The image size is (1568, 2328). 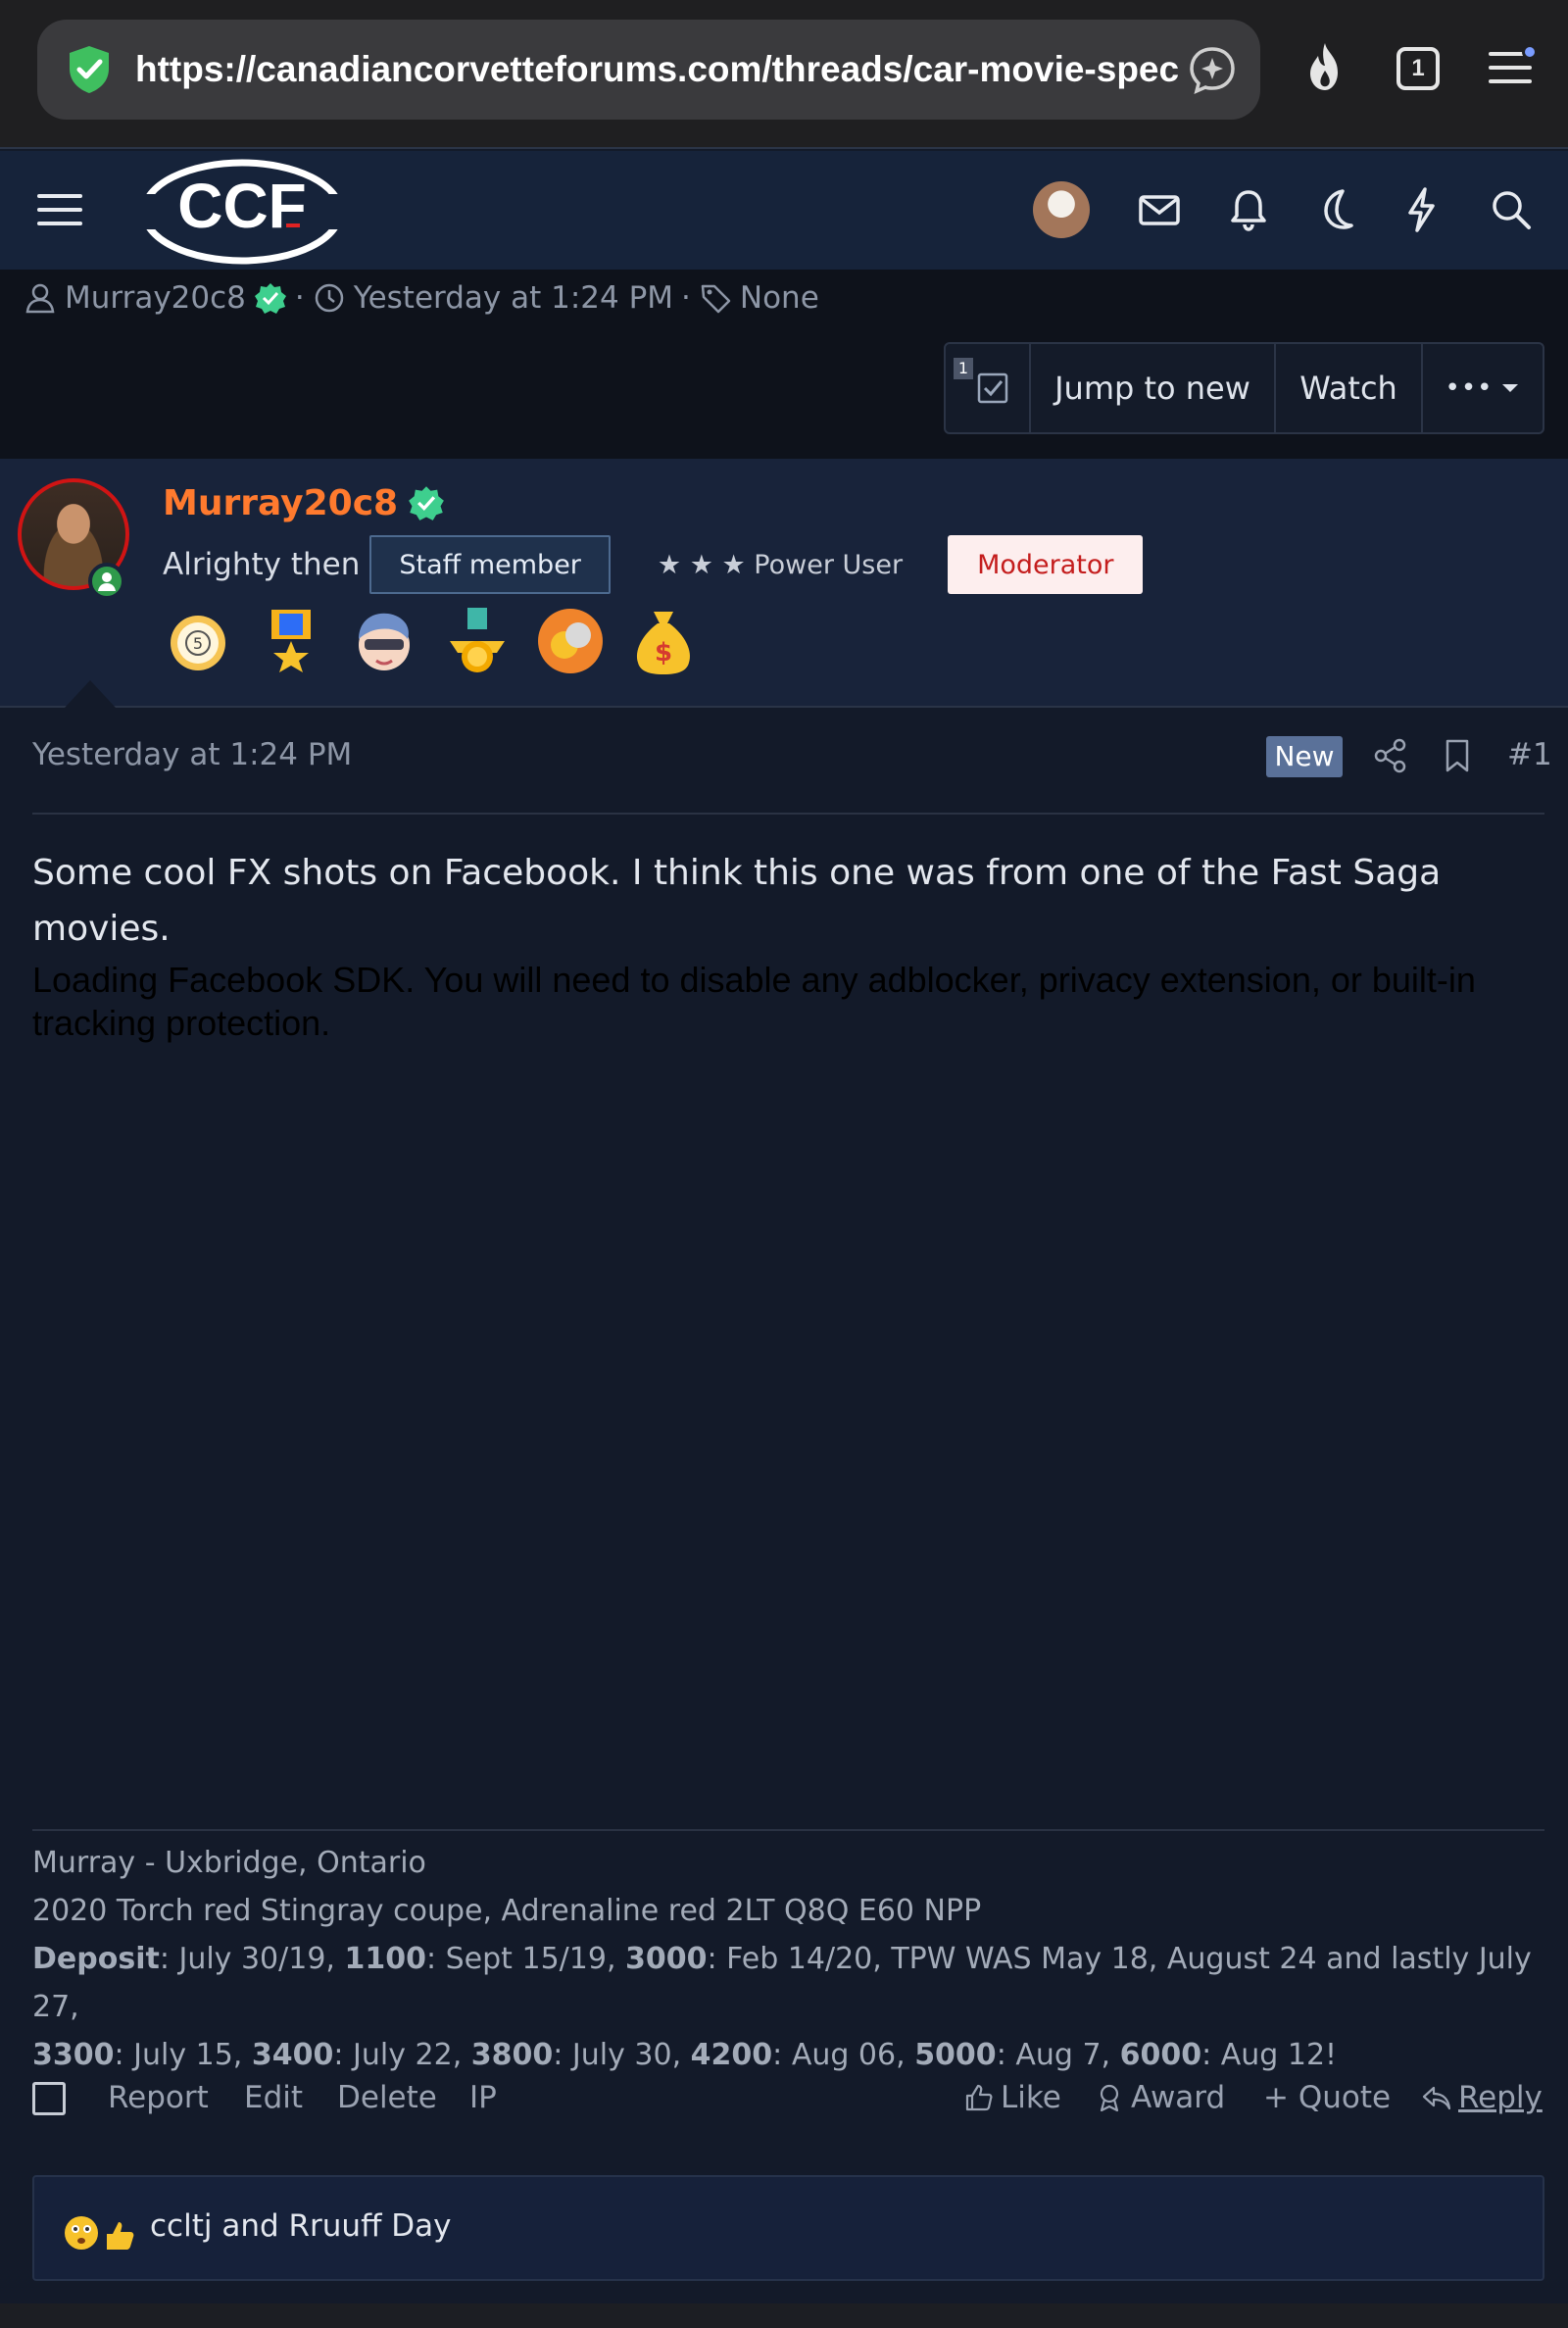 What do you see at coordinates (384, 641) in the screenshot?
I see `cool-guy-icon` at bounding box center [384, 641].